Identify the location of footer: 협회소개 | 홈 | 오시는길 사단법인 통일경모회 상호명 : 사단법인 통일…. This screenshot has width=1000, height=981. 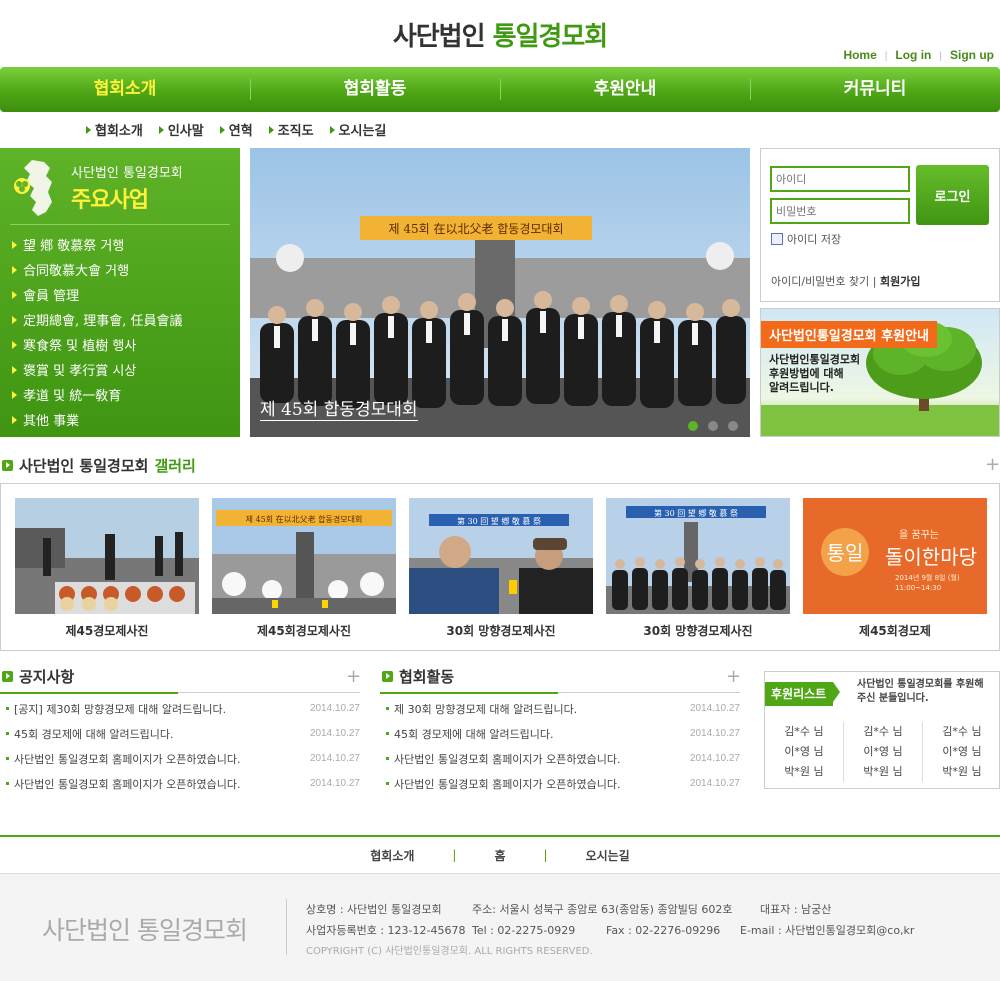
(500, 908).